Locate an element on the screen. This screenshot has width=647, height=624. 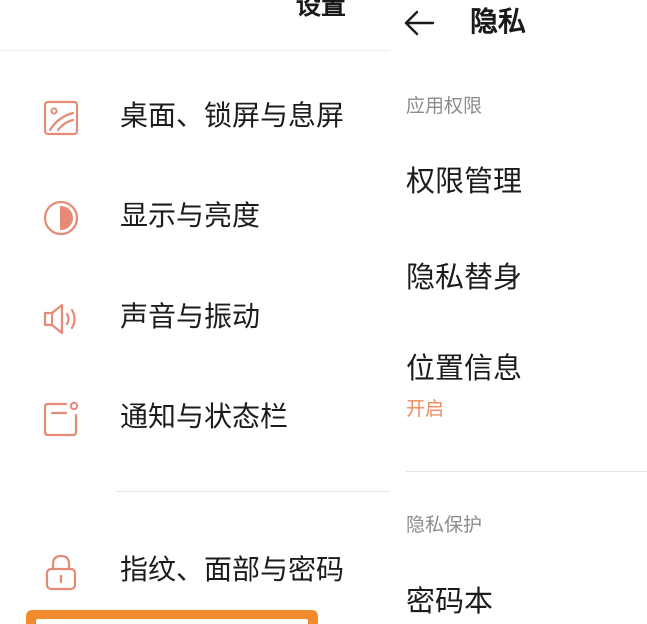
settings-item-display: 显示与亮度 is located at coordinates (195, 216).